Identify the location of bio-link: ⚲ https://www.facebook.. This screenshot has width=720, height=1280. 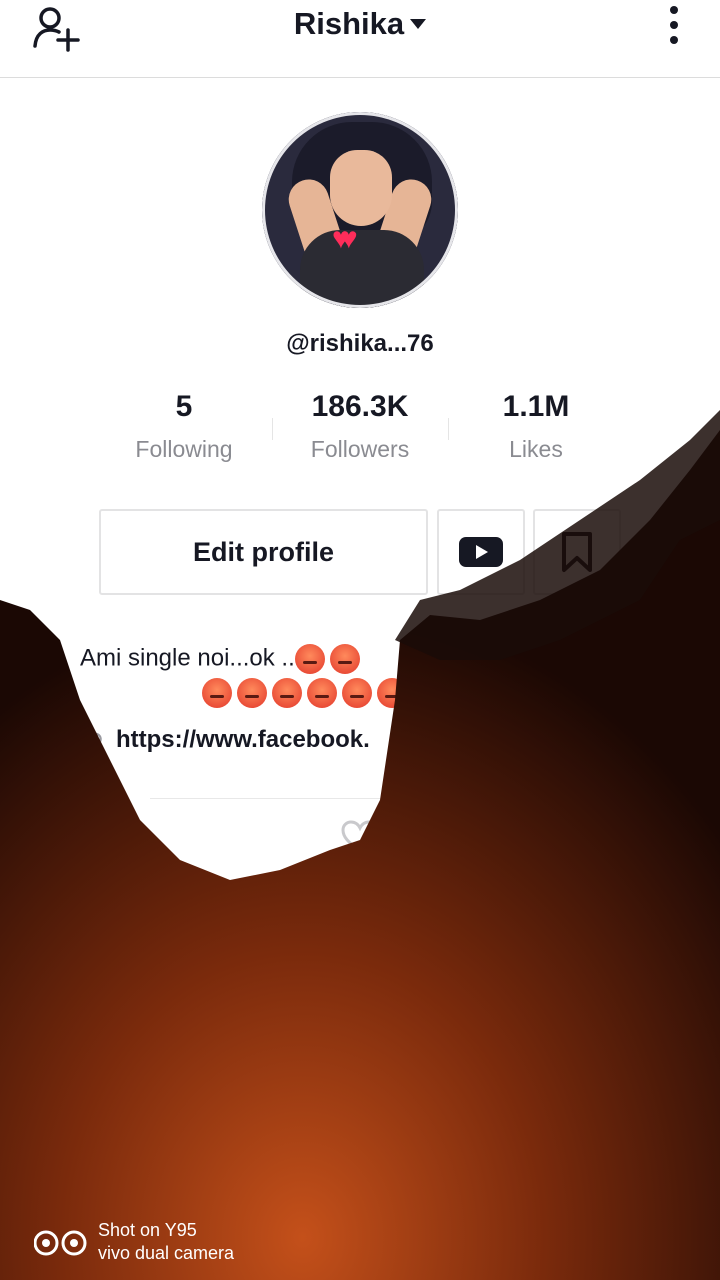
(228, 741).